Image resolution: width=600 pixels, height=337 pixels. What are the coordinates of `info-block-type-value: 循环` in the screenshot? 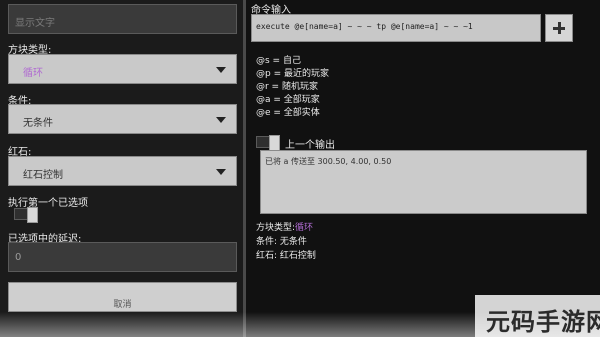 It's located at (304, 228).